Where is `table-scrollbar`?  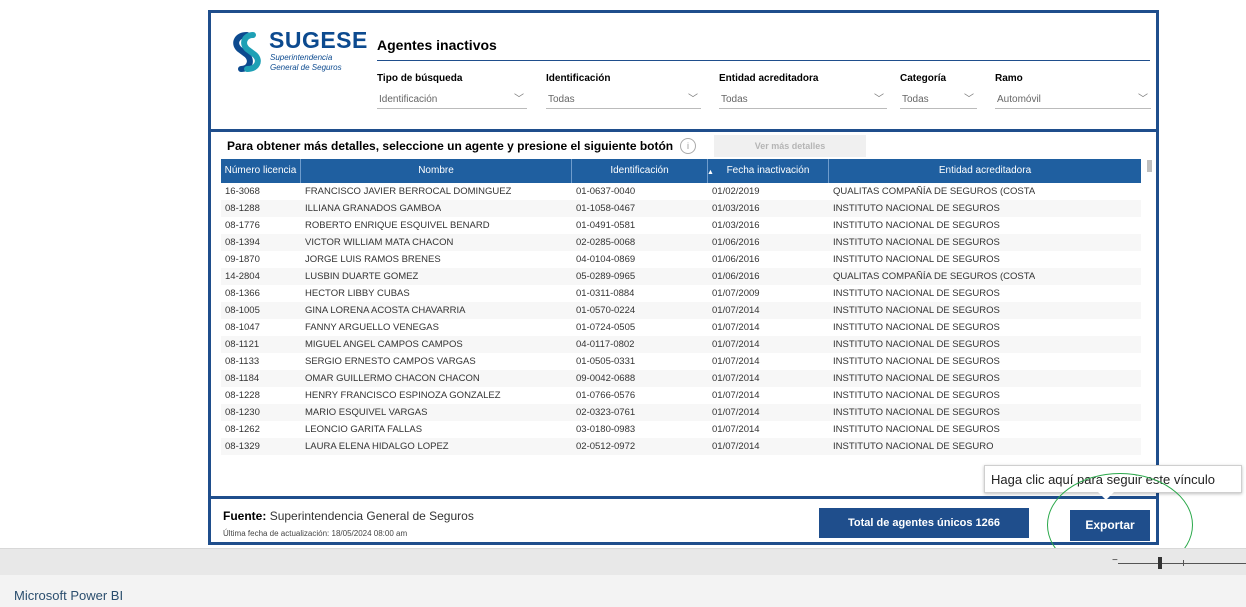
table-scrollbar is located at coordinates (1149, 166).